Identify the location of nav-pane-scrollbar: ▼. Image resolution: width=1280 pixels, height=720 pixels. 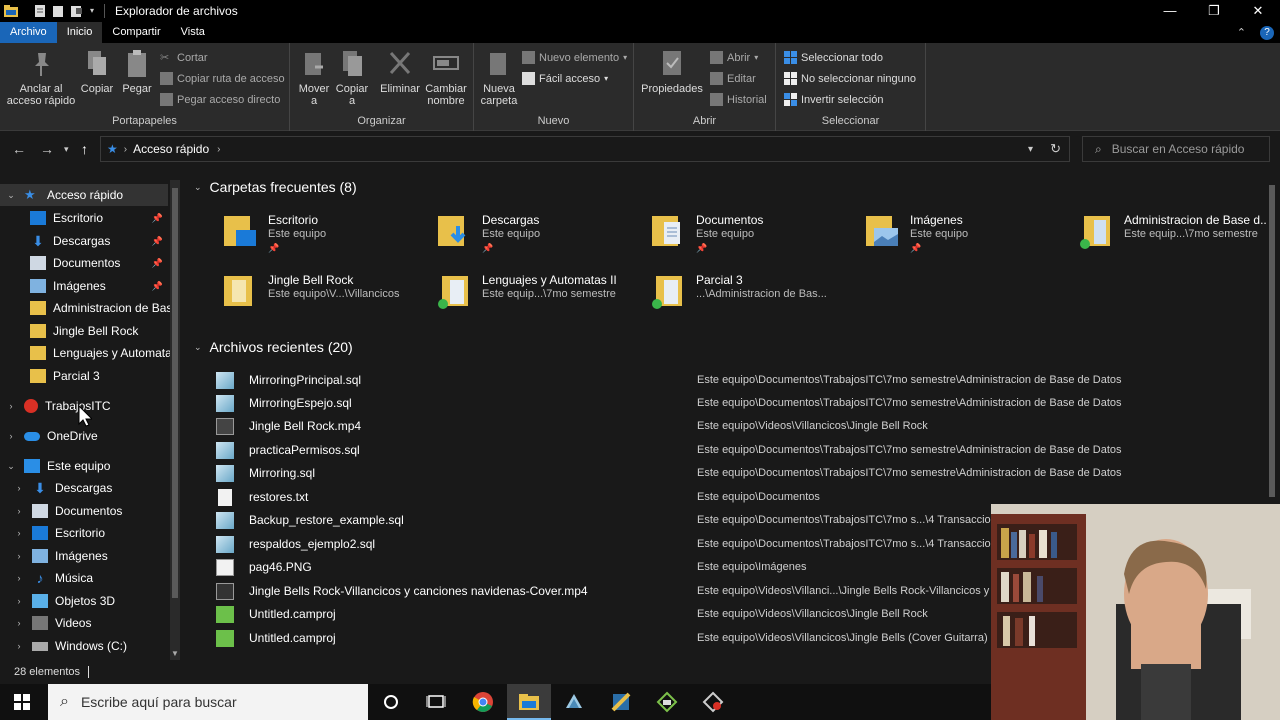
(175, 420).